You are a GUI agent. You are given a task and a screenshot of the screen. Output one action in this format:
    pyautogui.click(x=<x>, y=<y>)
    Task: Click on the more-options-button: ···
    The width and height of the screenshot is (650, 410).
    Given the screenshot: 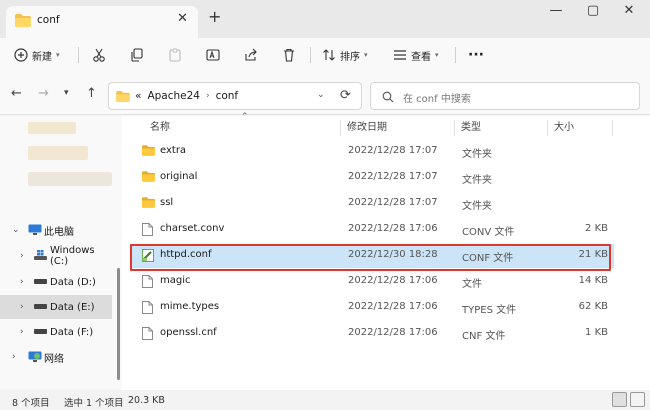 What is the action you would take?
    pyautogui.click(x=476, y=55)
    